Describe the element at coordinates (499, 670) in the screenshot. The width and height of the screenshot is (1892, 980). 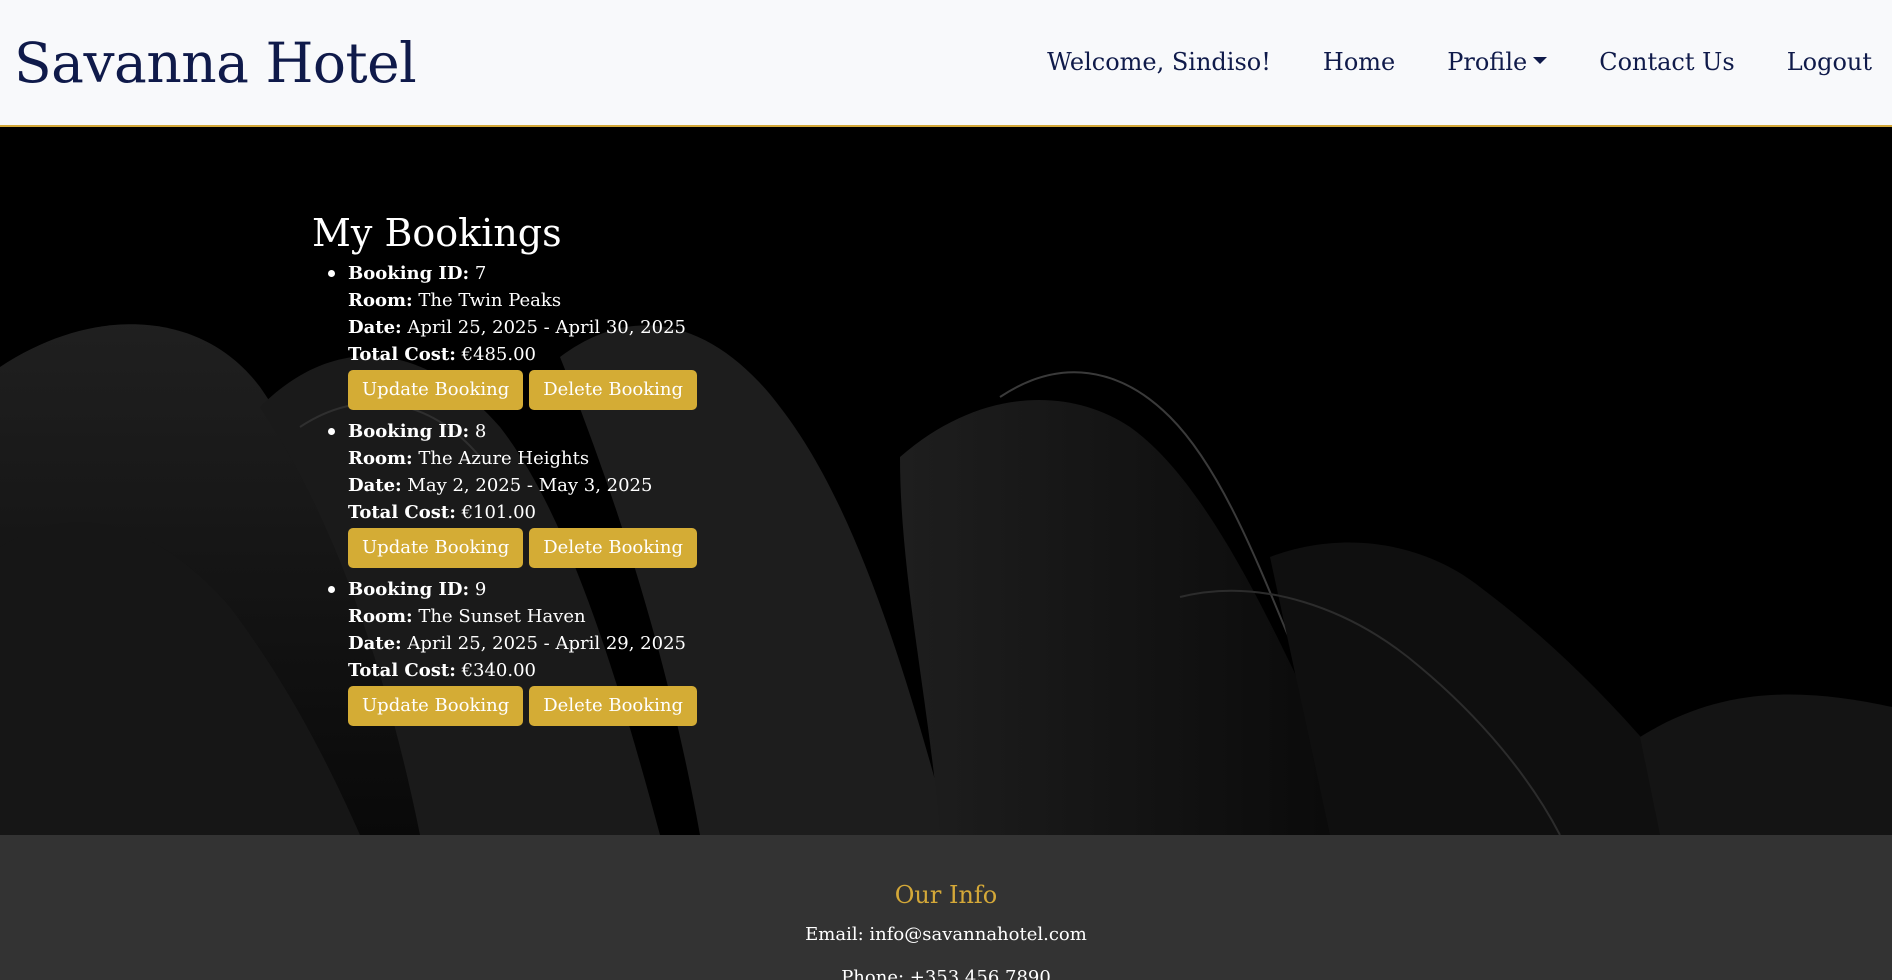
I see `total-cost-value: €340.00` at that location.